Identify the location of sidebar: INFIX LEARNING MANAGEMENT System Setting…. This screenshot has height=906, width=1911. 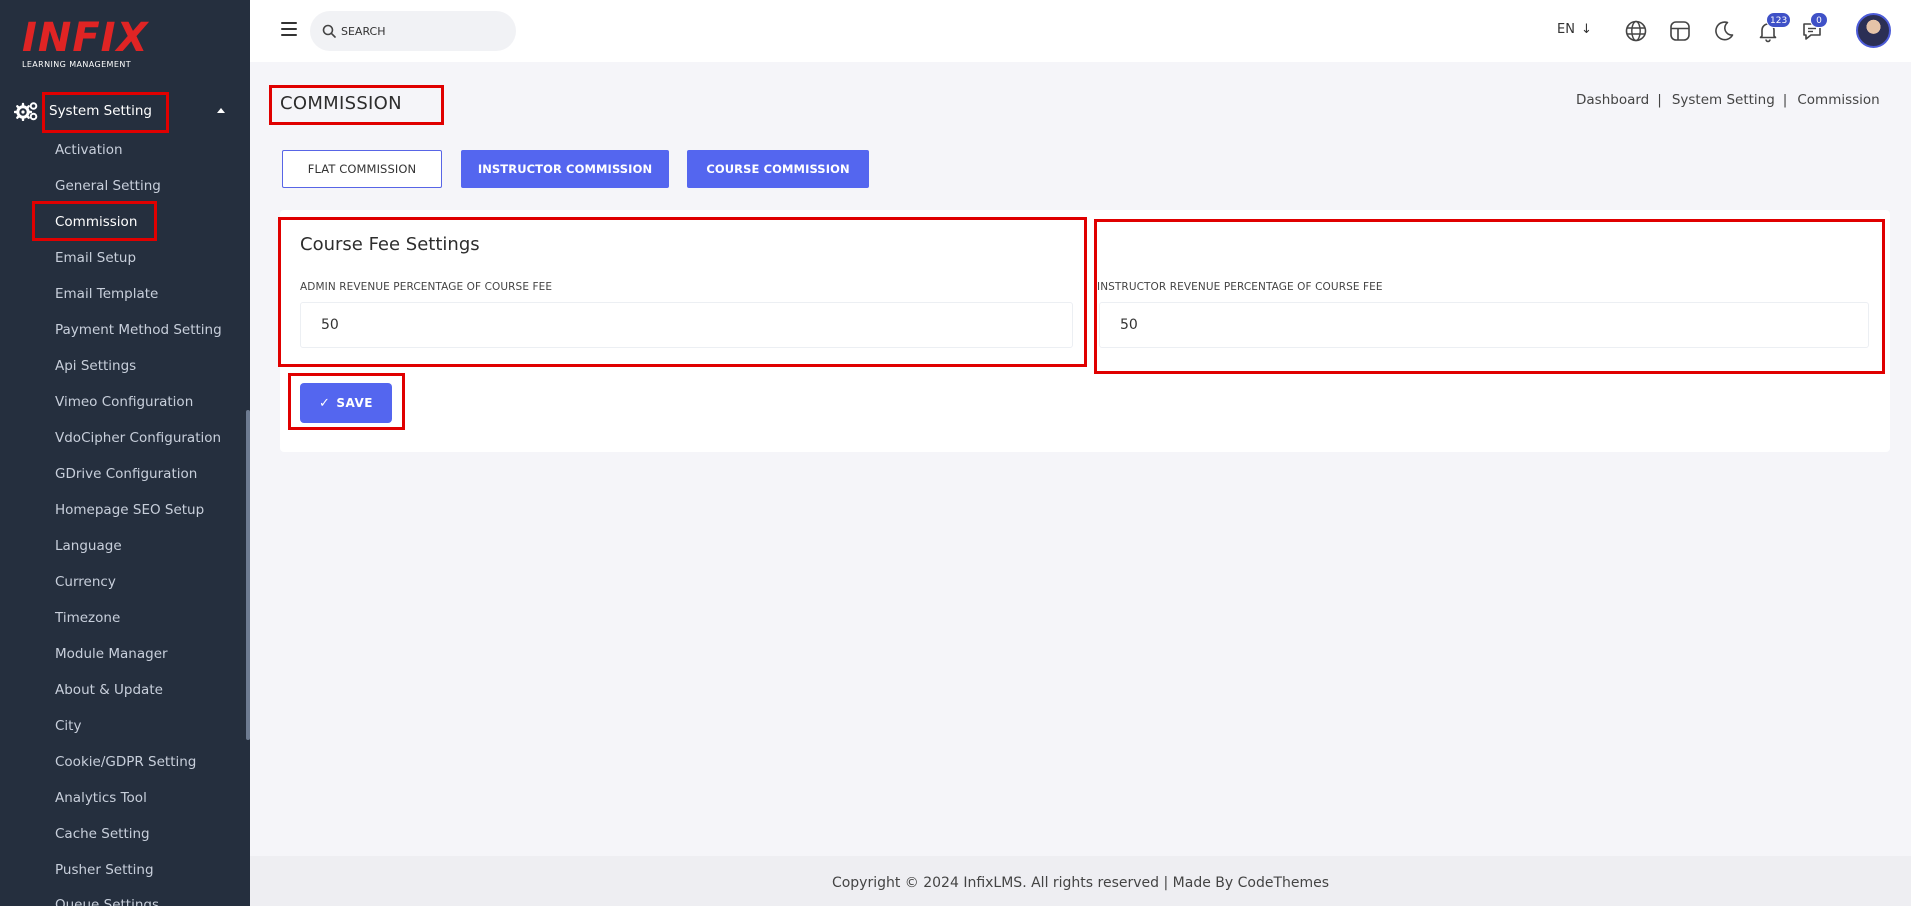
(125, 453).